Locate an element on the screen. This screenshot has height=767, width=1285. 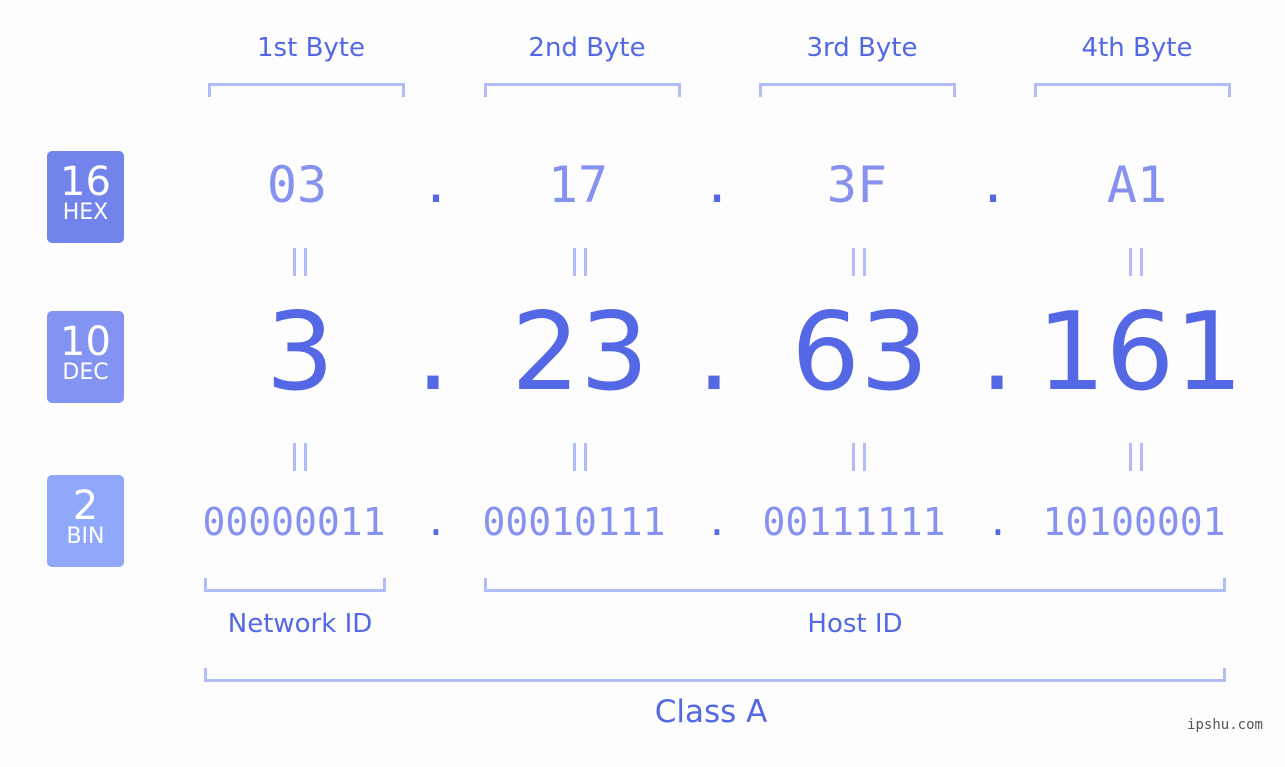
hex-value-3: 3F is located at coordinates (857, 185).